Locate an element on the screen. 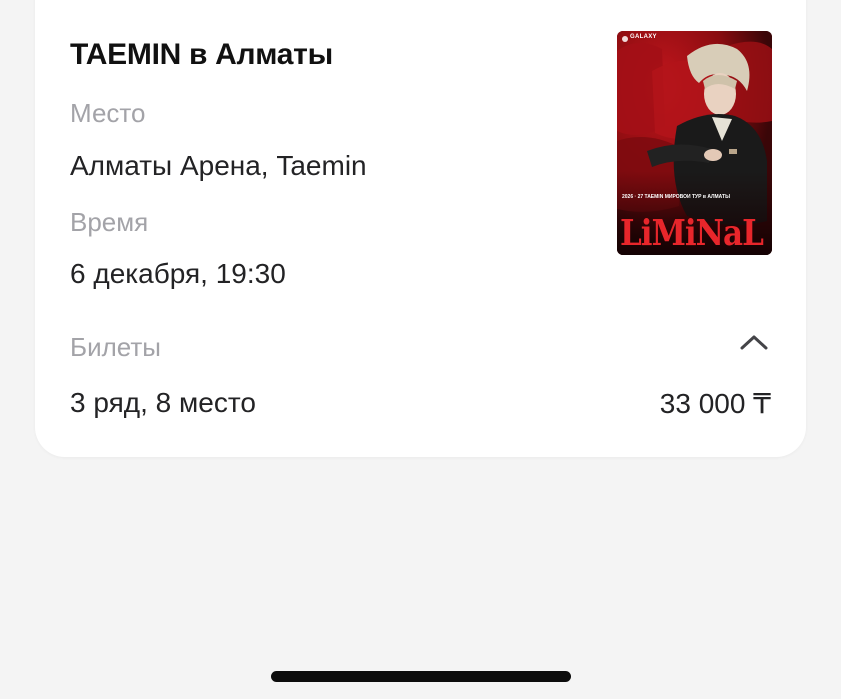 The width and height of the screenshot is (841, 699). home-indicator is located at coordinates (421, 676).